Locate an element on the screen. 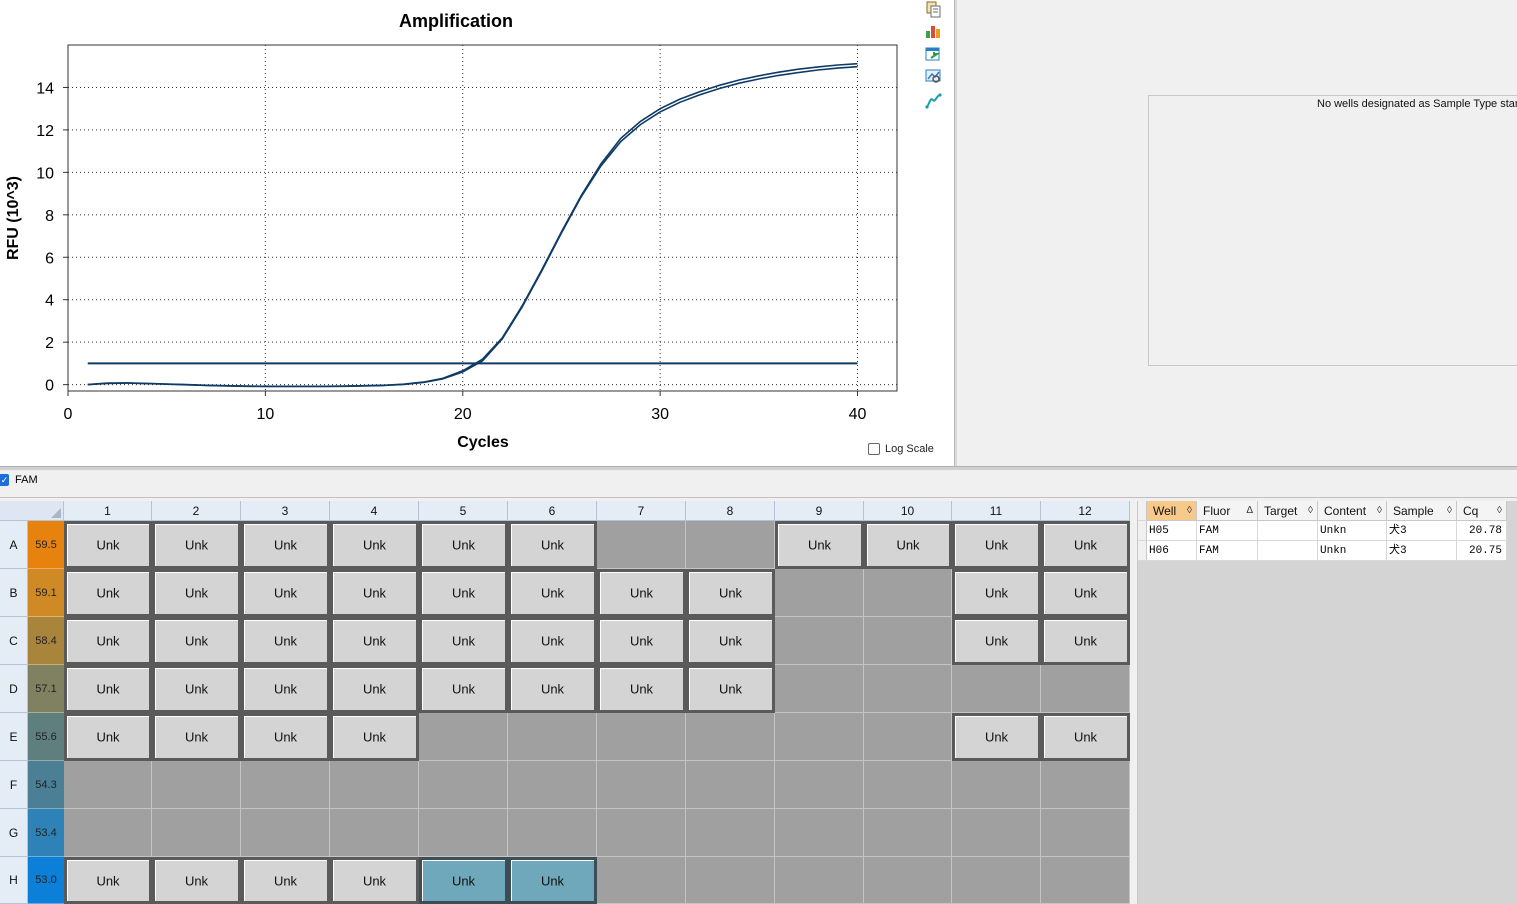  plate-well-G8 is located at coordinates (730, 833).